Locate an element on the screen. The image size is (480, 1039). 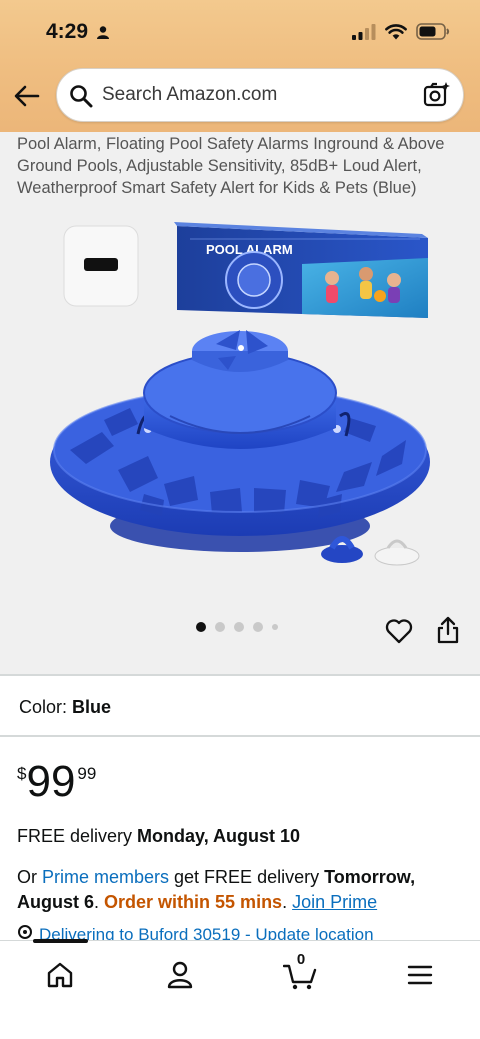
cellular-signal-icon is located at coordinates (364, 34).